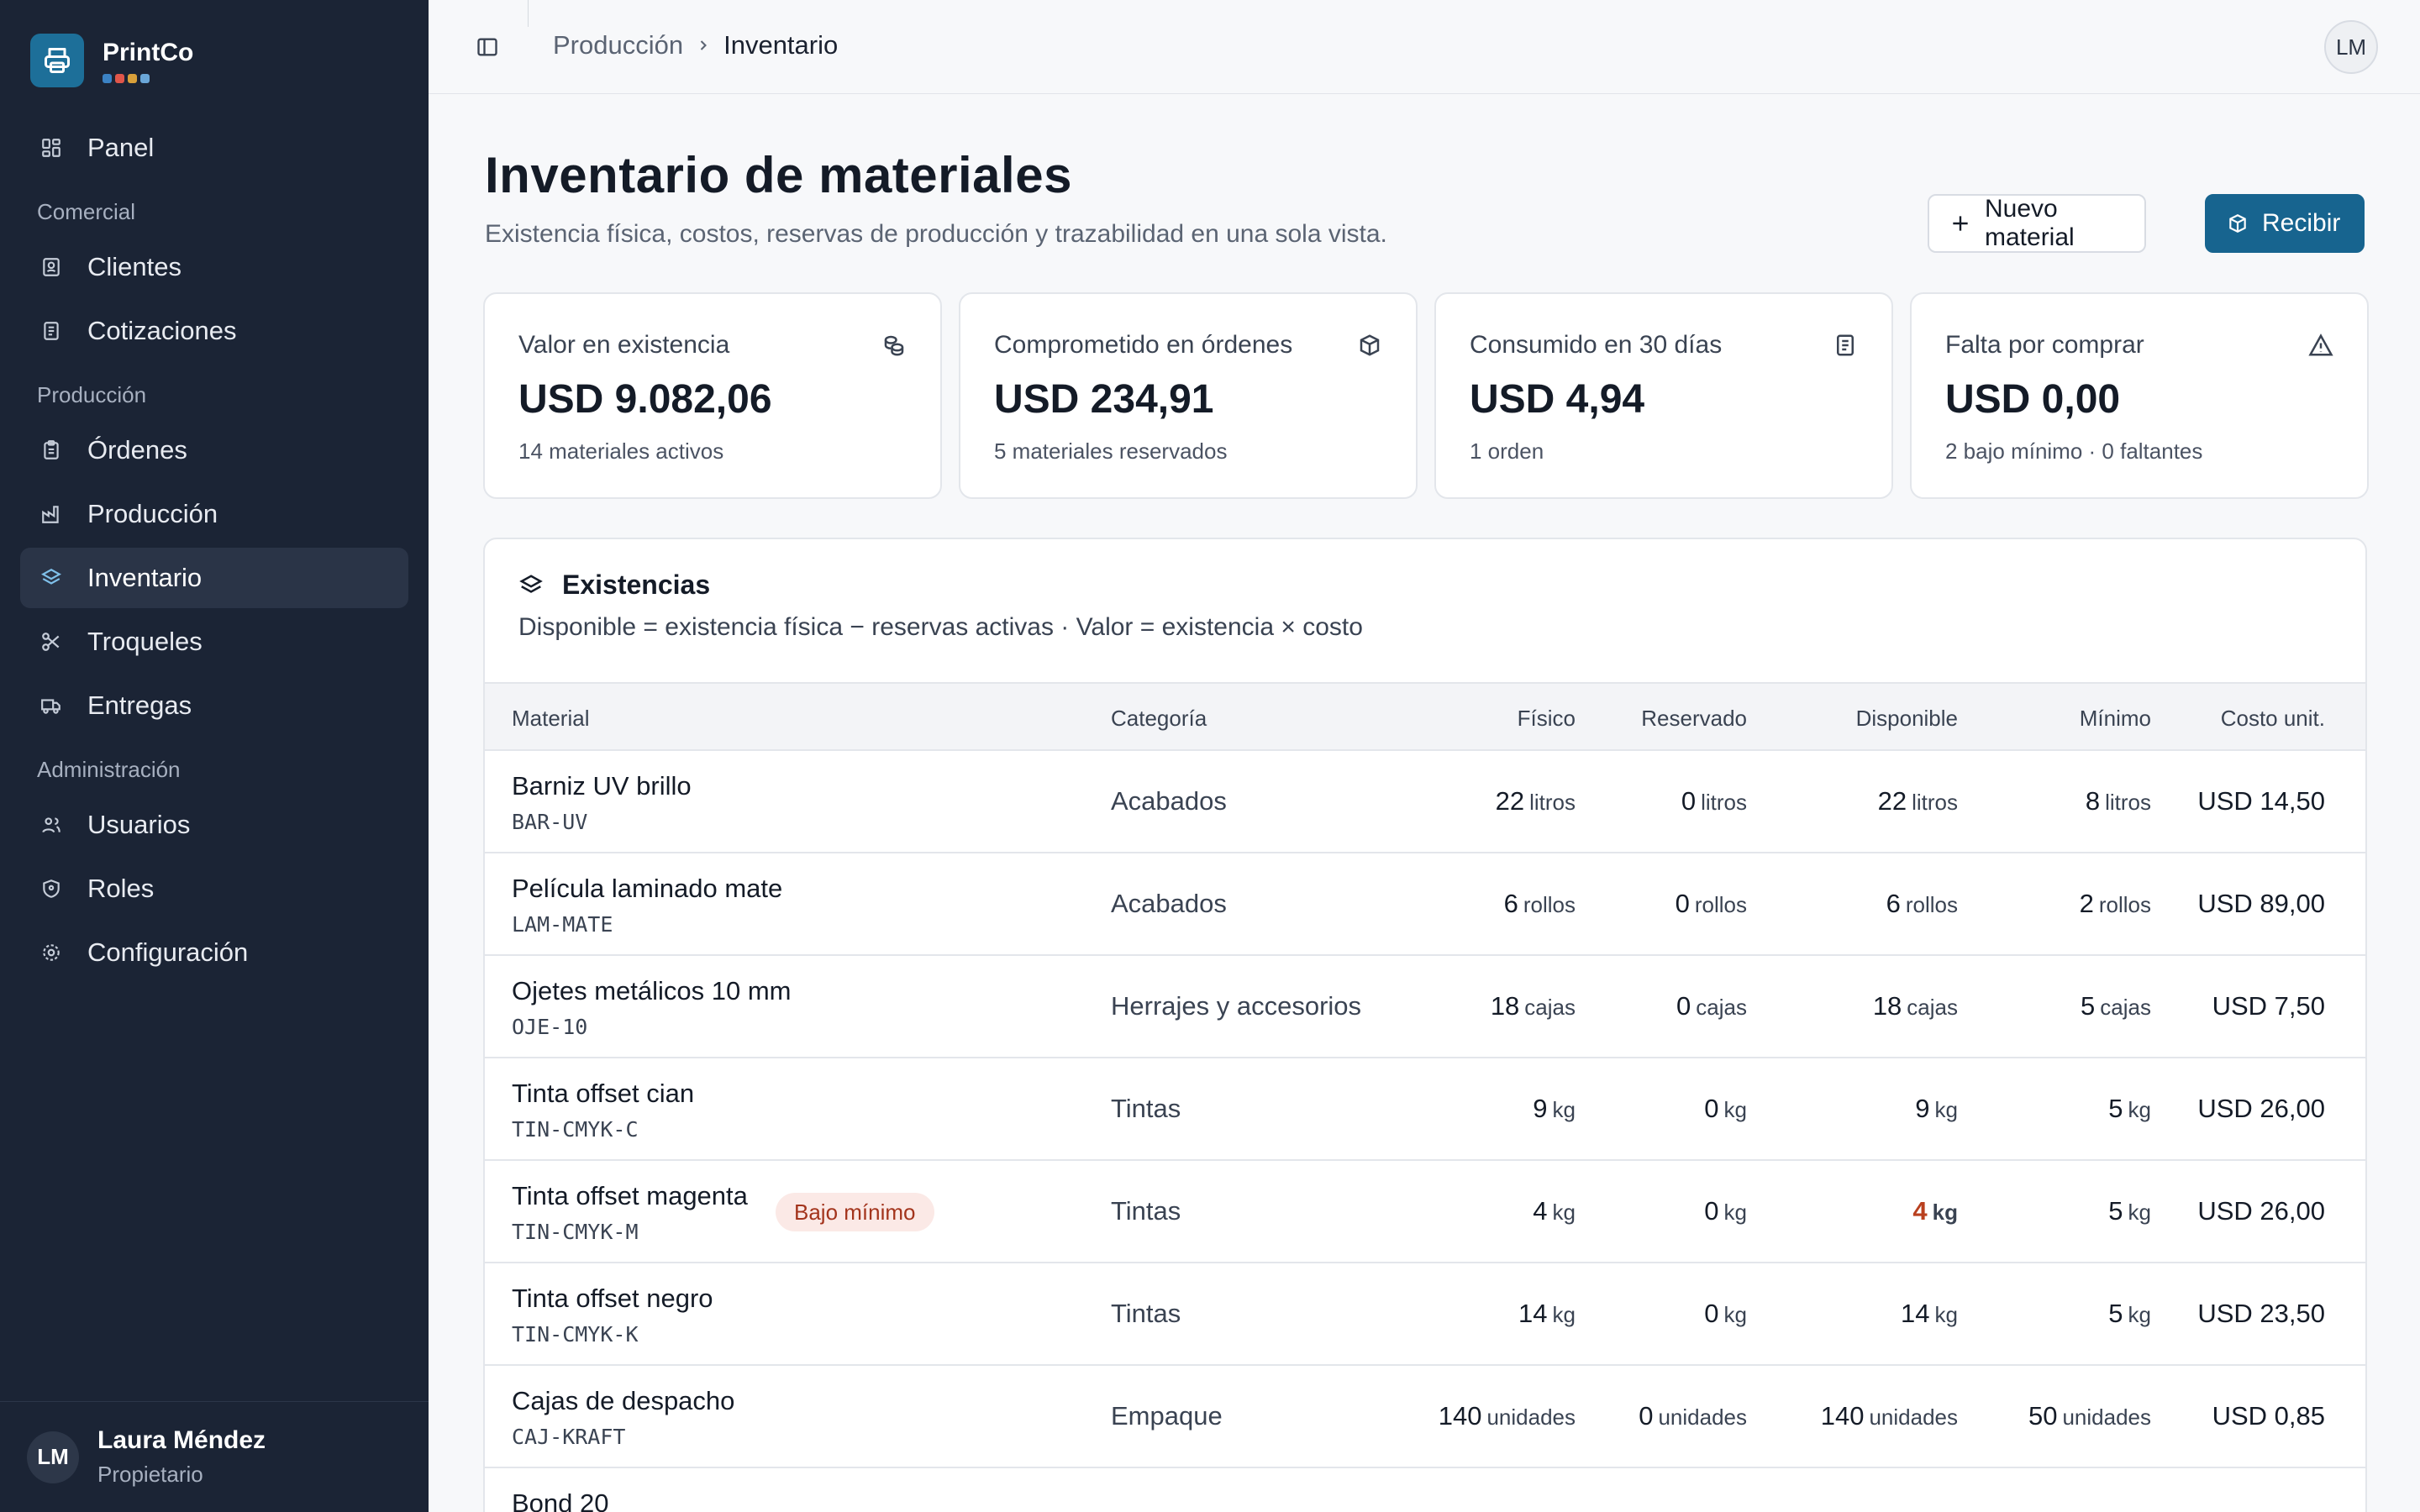 Image resolution: width=2420 pixels, height=1512 pixels. What do you see at coordinates (1540, 904) in the screenshot?
I see `cell-physical: 6 rollos` at bounding box center [1540, 904].